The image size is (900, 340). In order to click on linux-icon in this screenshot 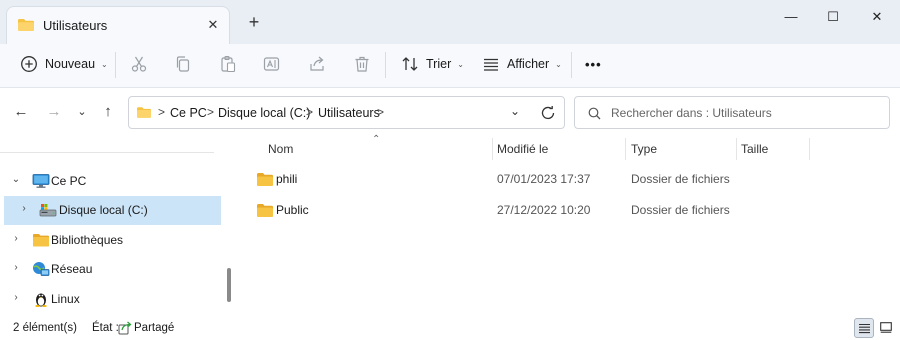, I will do `click(41, 300)`.